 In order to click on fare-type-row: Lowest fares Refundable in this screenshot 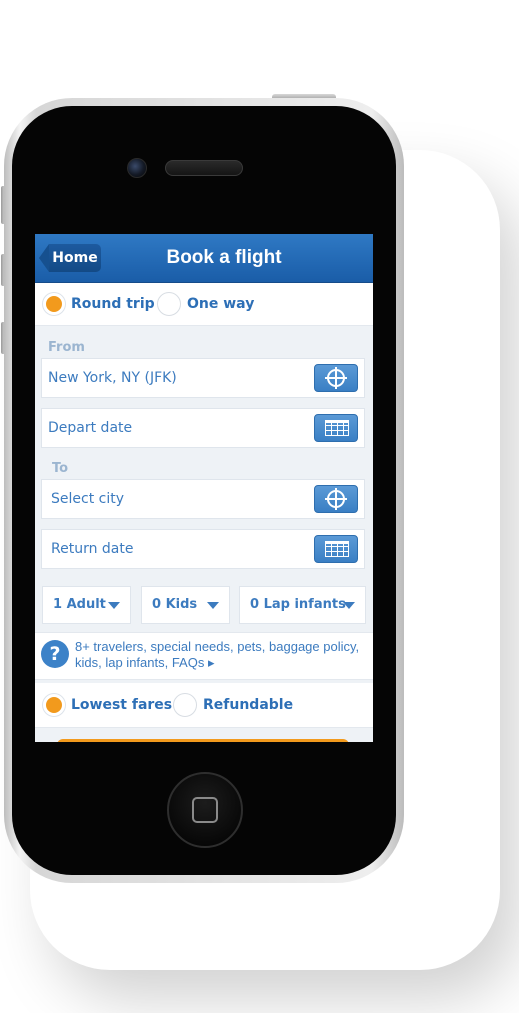, I will do `click(204, 705)`.